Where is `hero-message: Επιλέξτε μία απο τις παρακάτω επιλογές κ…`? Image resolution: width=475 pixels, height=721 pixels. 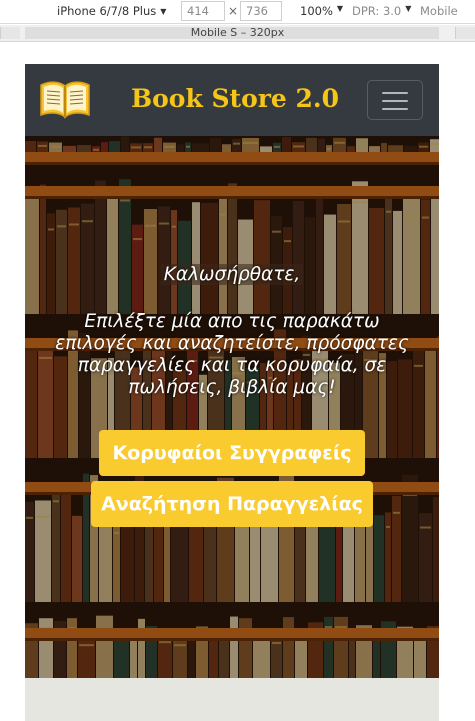
hero-message: Επιλέξτε μία απο τις παρακάτω επιλογές κ… is located at coordinates (232, 354).